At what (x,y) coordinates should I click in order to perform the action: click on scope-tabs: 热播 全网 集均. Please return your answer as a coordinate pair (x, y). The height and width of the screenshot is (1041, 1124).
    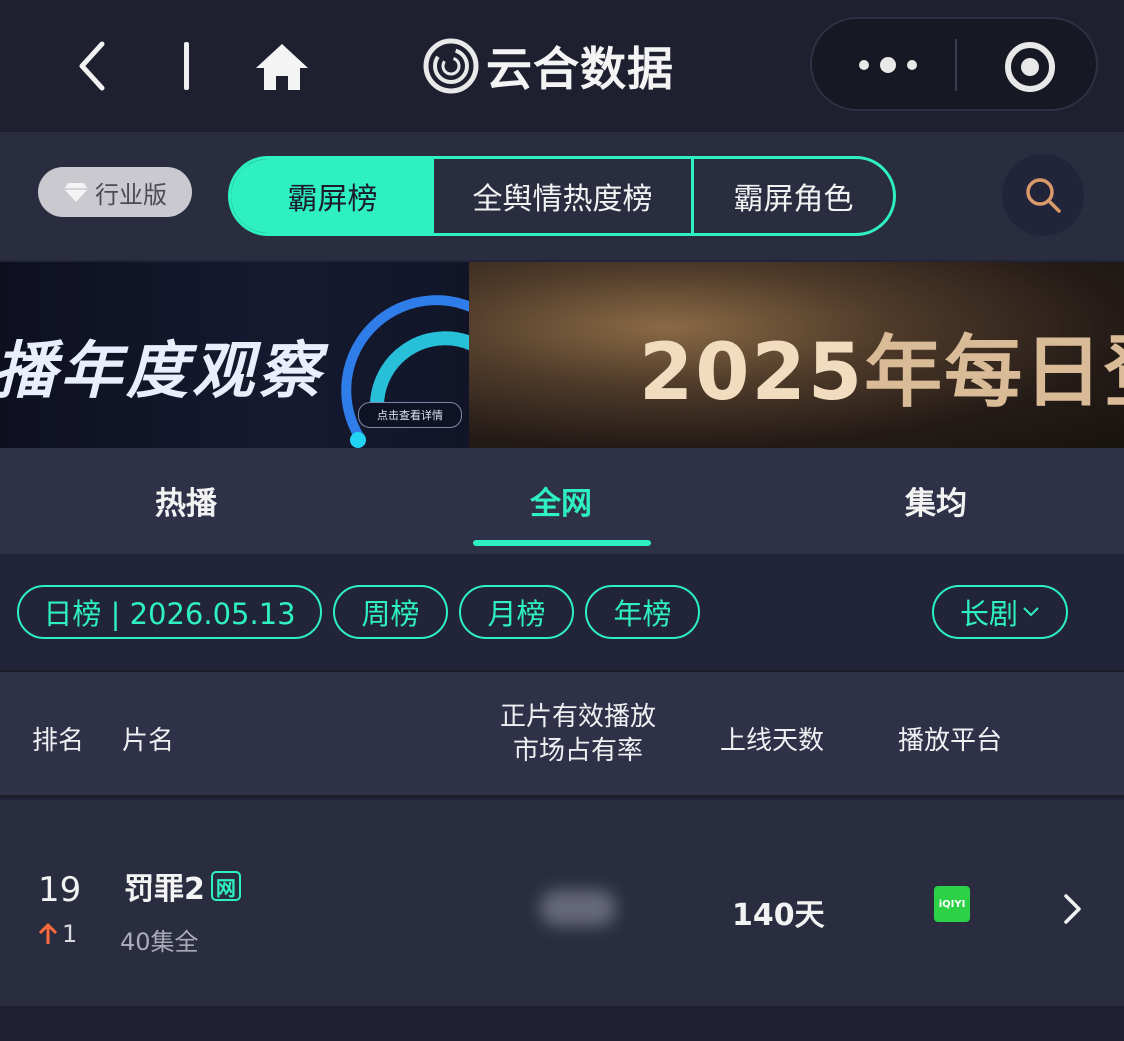
    Looking at the image, I should click on (562, 501).